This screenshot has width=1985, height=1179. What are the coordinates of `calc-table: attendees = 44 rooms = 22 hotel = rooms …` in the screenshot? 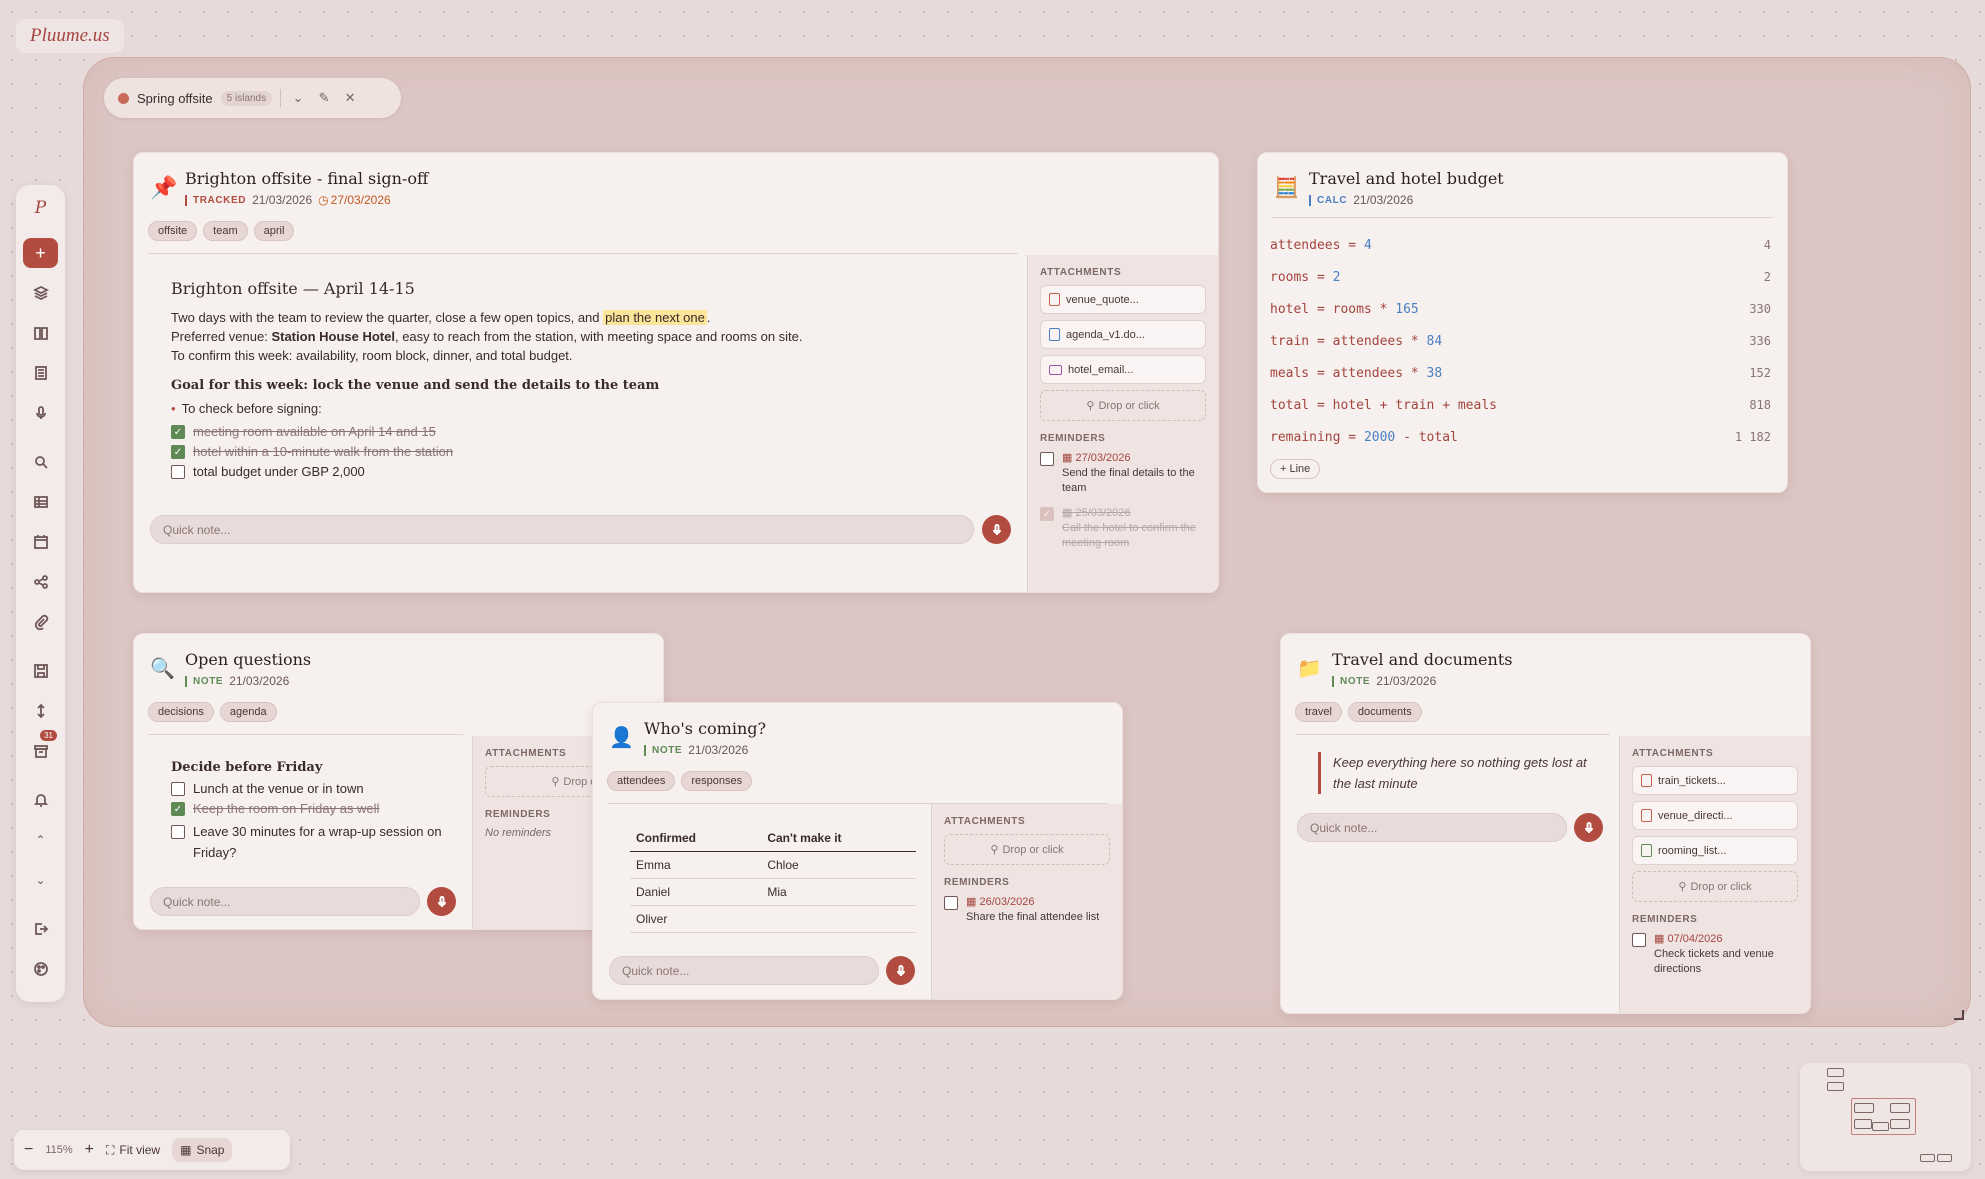 It's located at (1520, 354).